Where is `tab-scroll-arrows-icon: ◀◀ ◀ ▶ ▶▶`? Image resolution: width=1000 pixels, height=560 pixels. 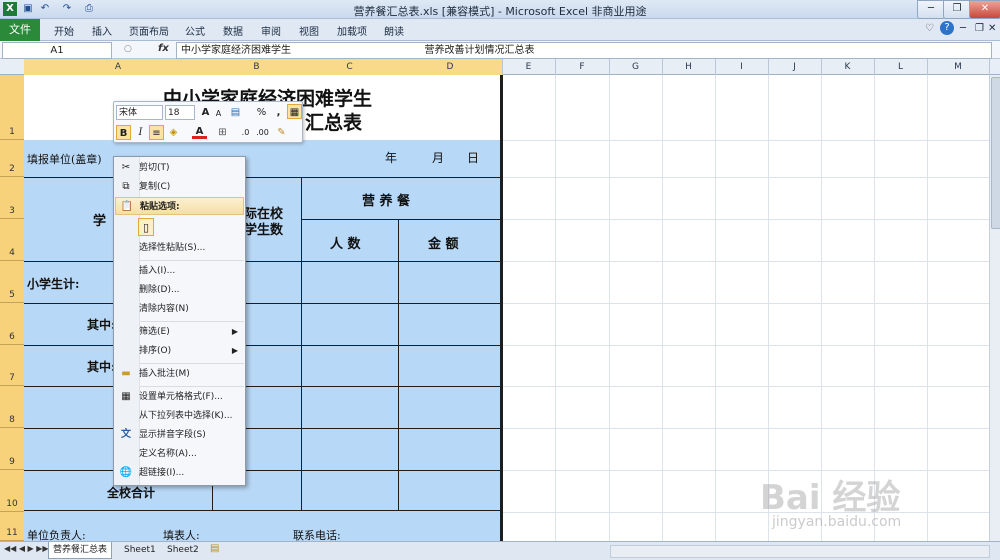 tab-scroll-arrows-icon: ◀◀ ◀ ▶ ▶▶ is located at coordinates (26, 548).